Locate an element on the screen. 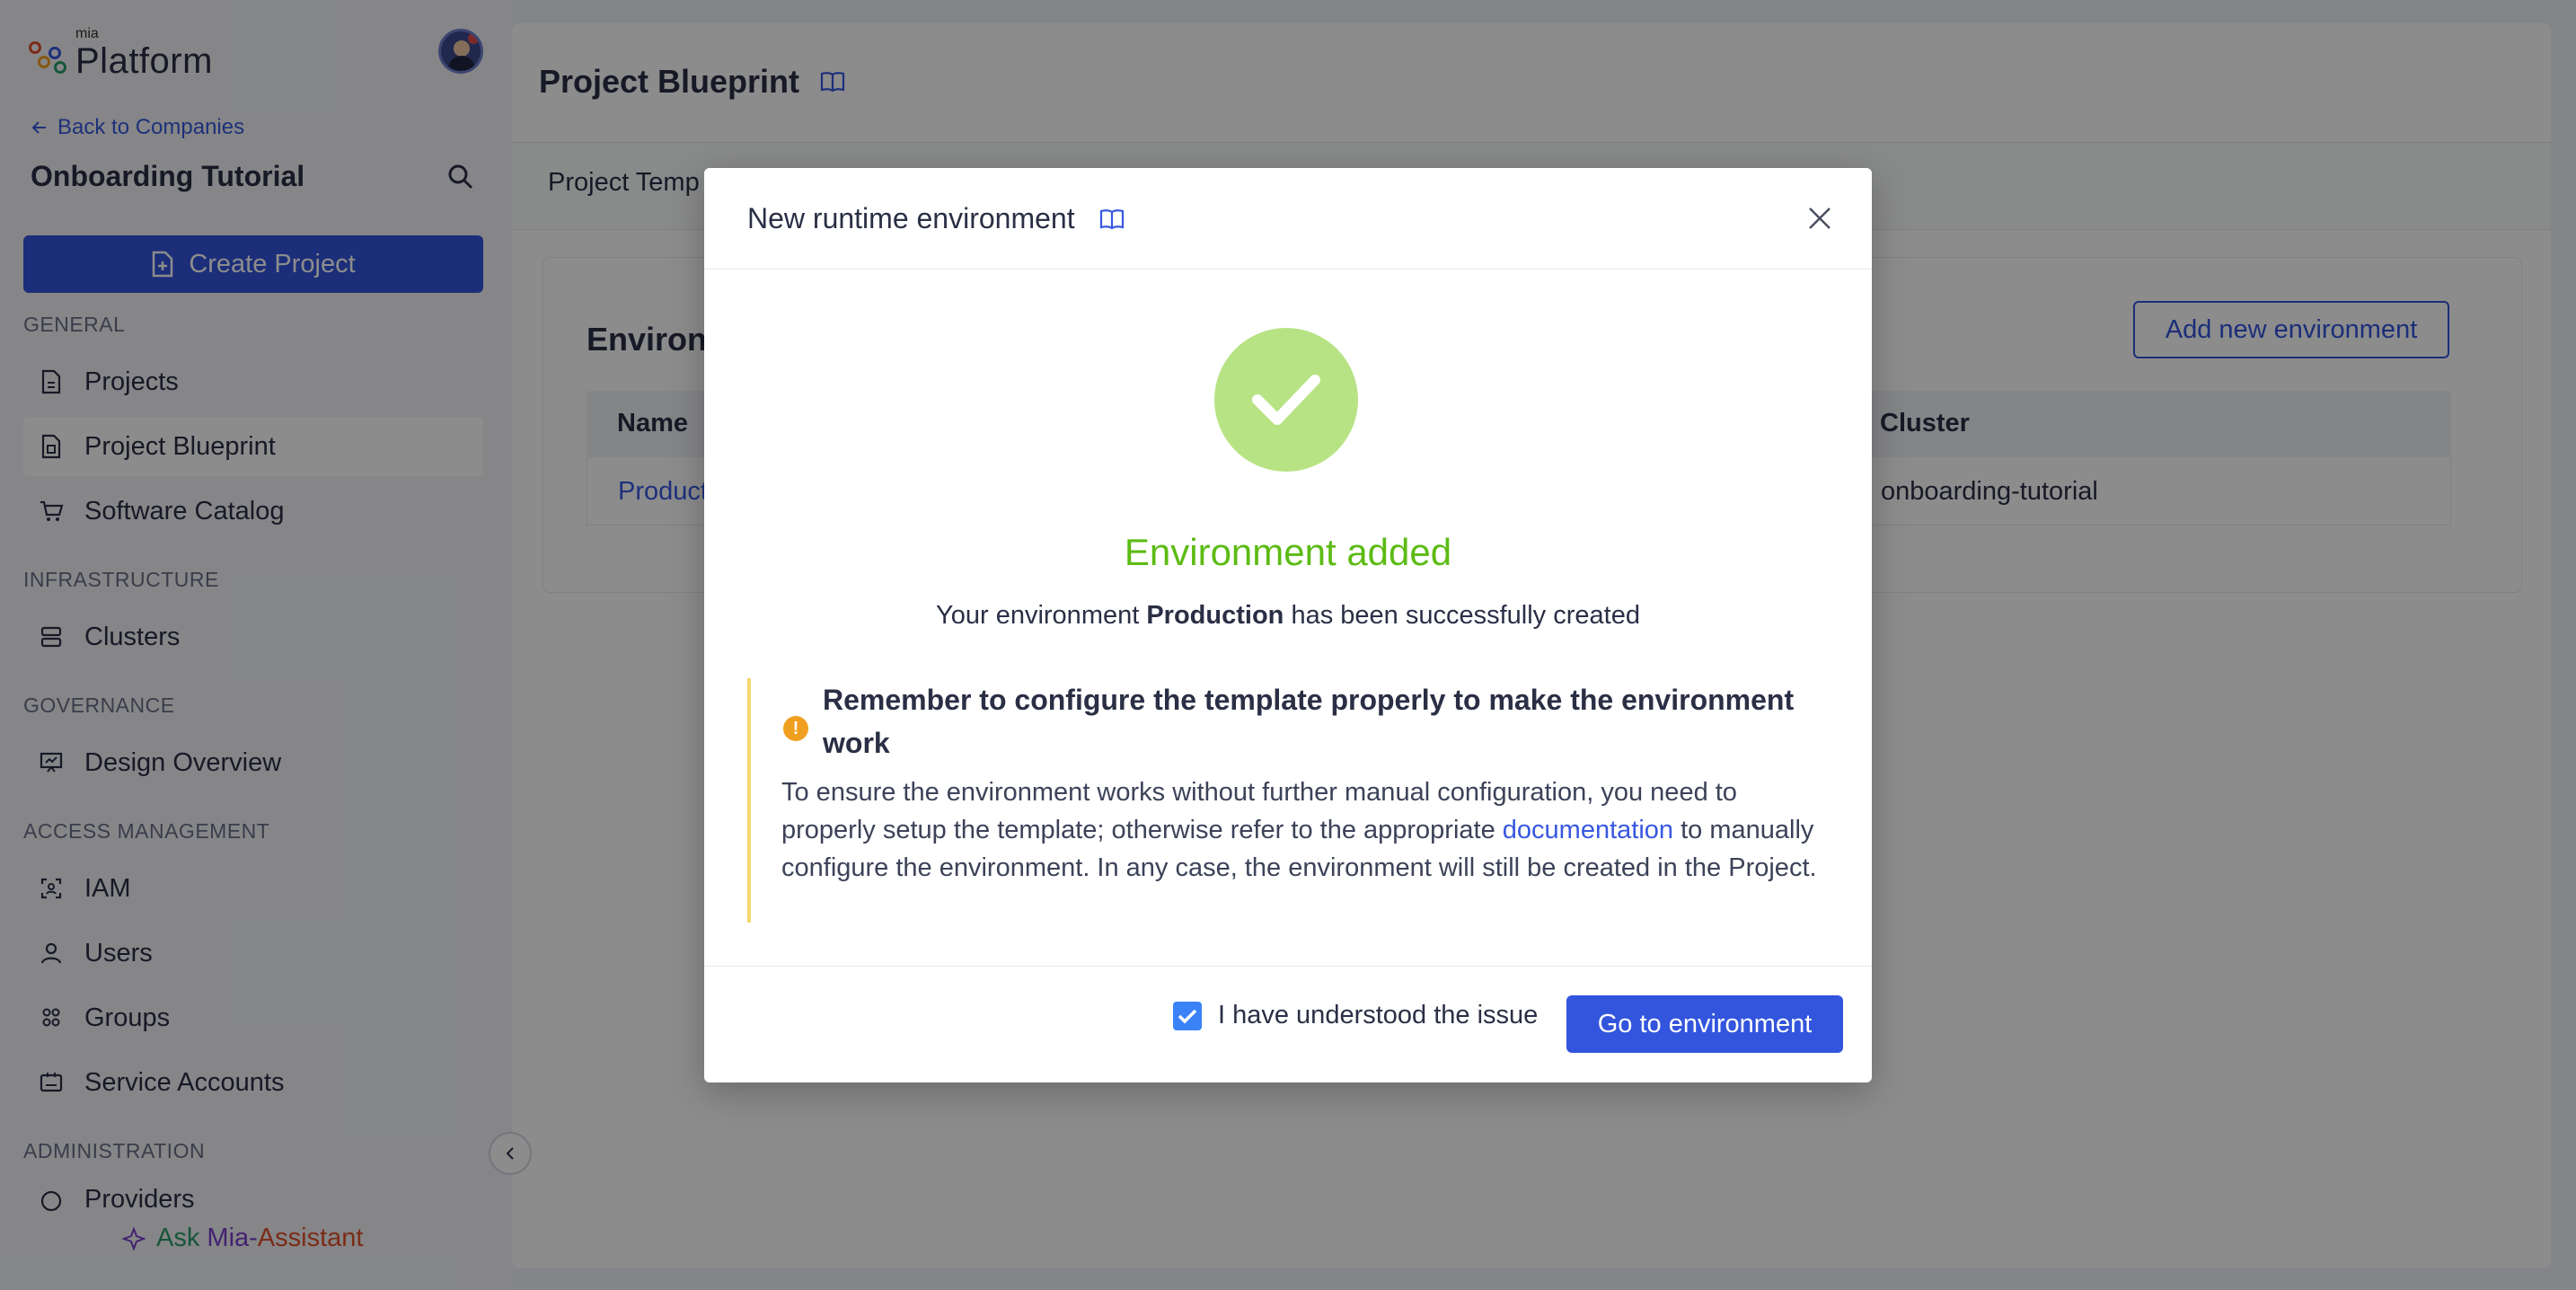 The width and height of the screenshot is (2576, 1290). dialog-title-text: New runtime environment is located at coordinates (911, 218).